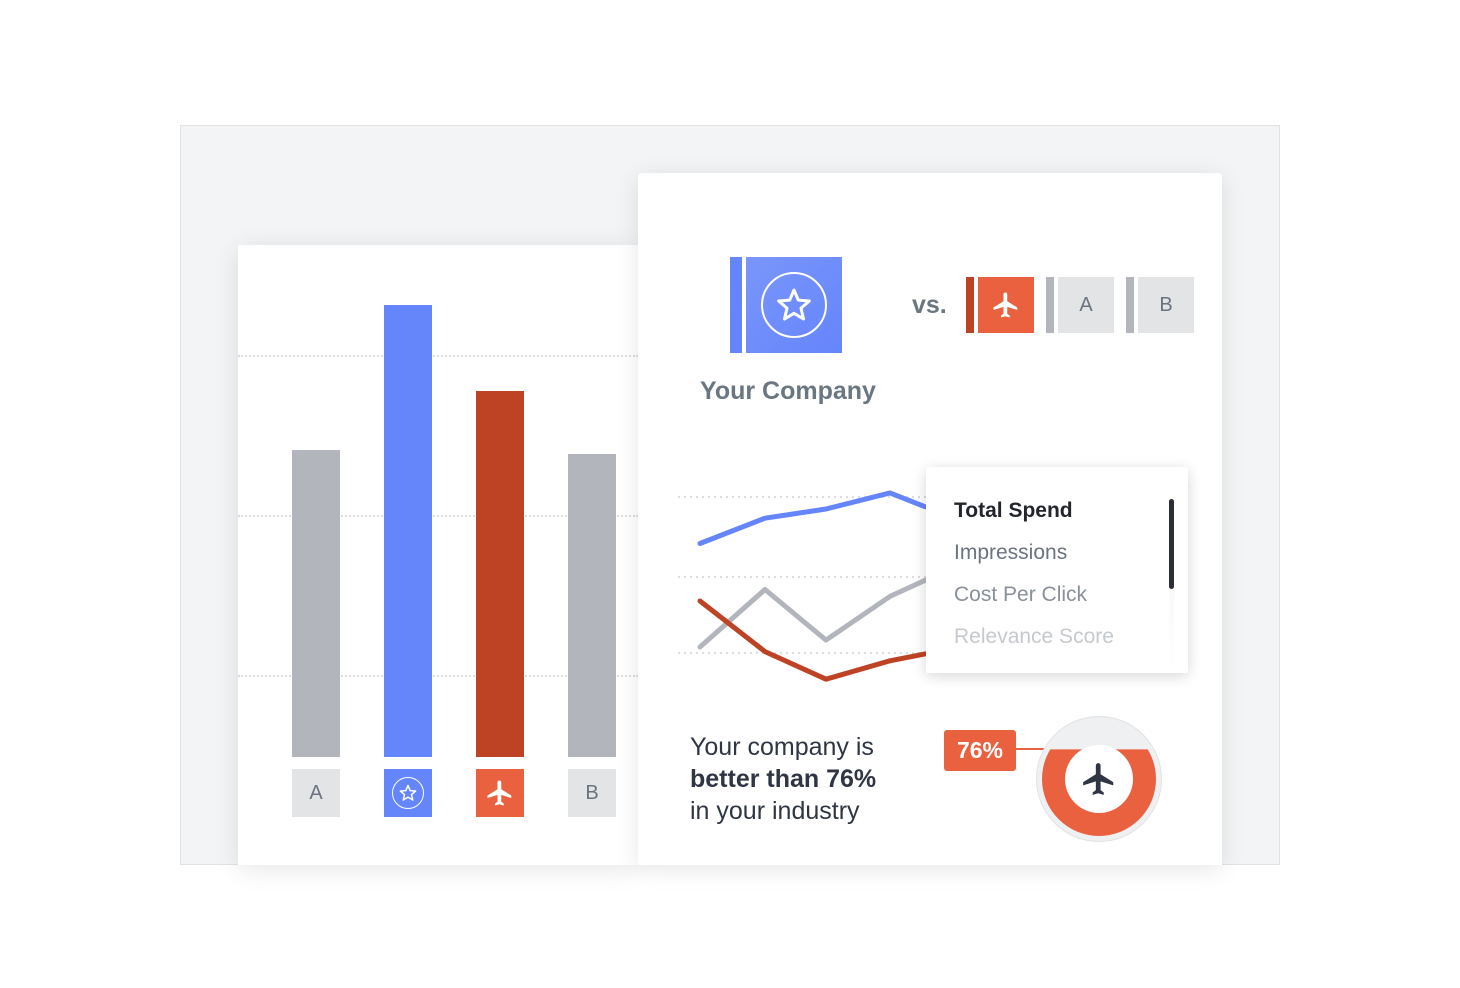 This screenshot has width=1460, height=988. What do you see at coordinates (438, 356) in the screenshot?
I see `gridline` at bounding box center [438, 356].